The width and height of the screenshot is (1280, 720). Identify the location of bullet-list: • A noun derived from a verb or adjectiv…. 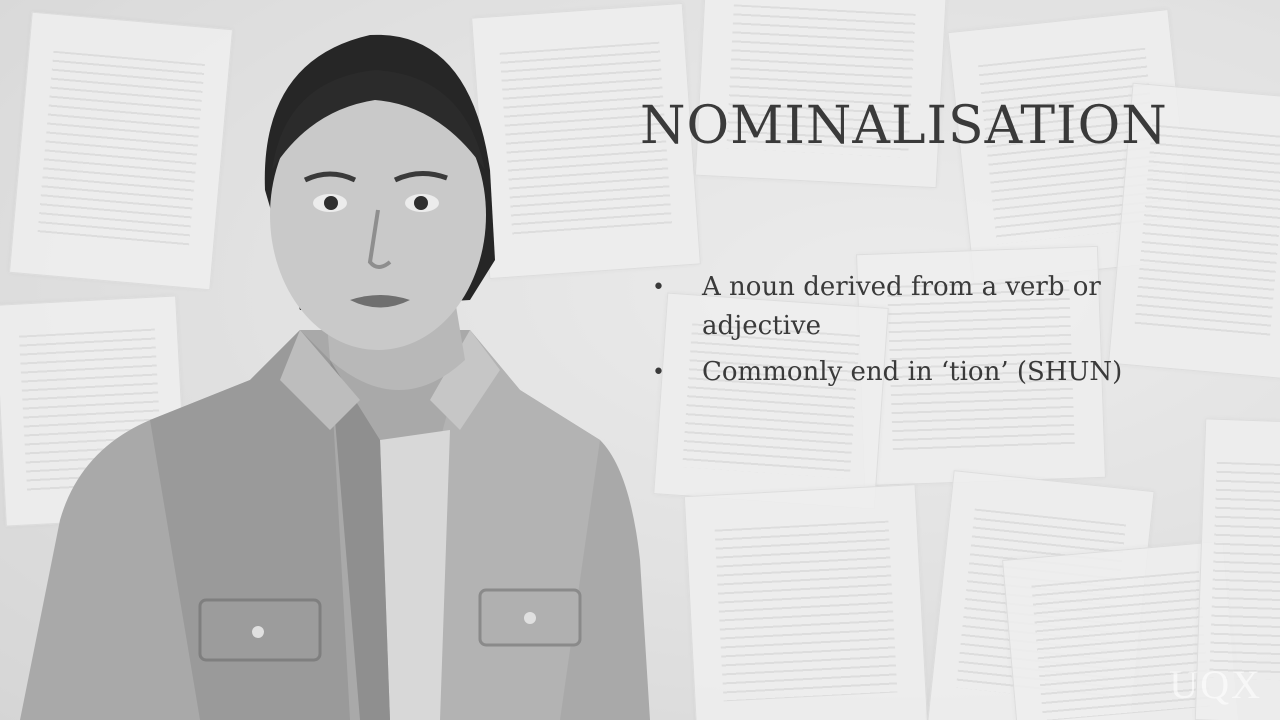
(910, 333).